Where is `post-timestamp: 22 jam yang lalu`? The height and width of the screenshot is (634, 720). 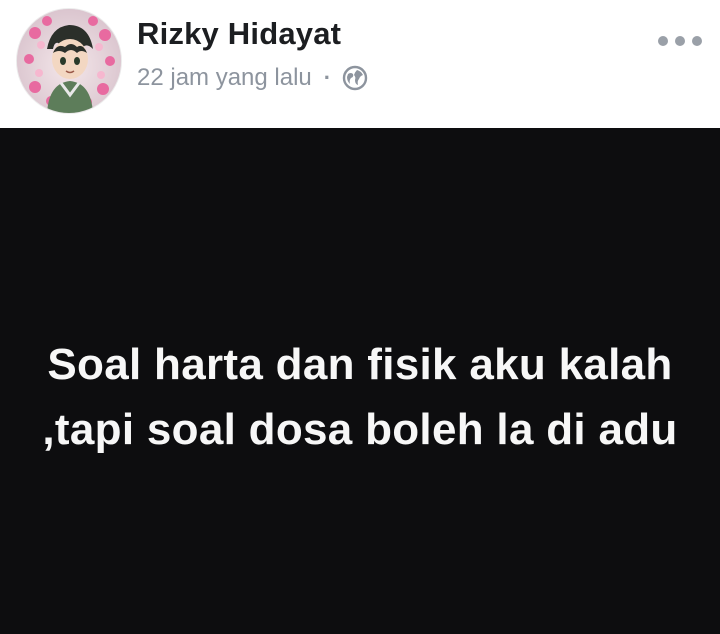 post-timestamp: 22 jam yang lalu is located at coordinates (224, 78).